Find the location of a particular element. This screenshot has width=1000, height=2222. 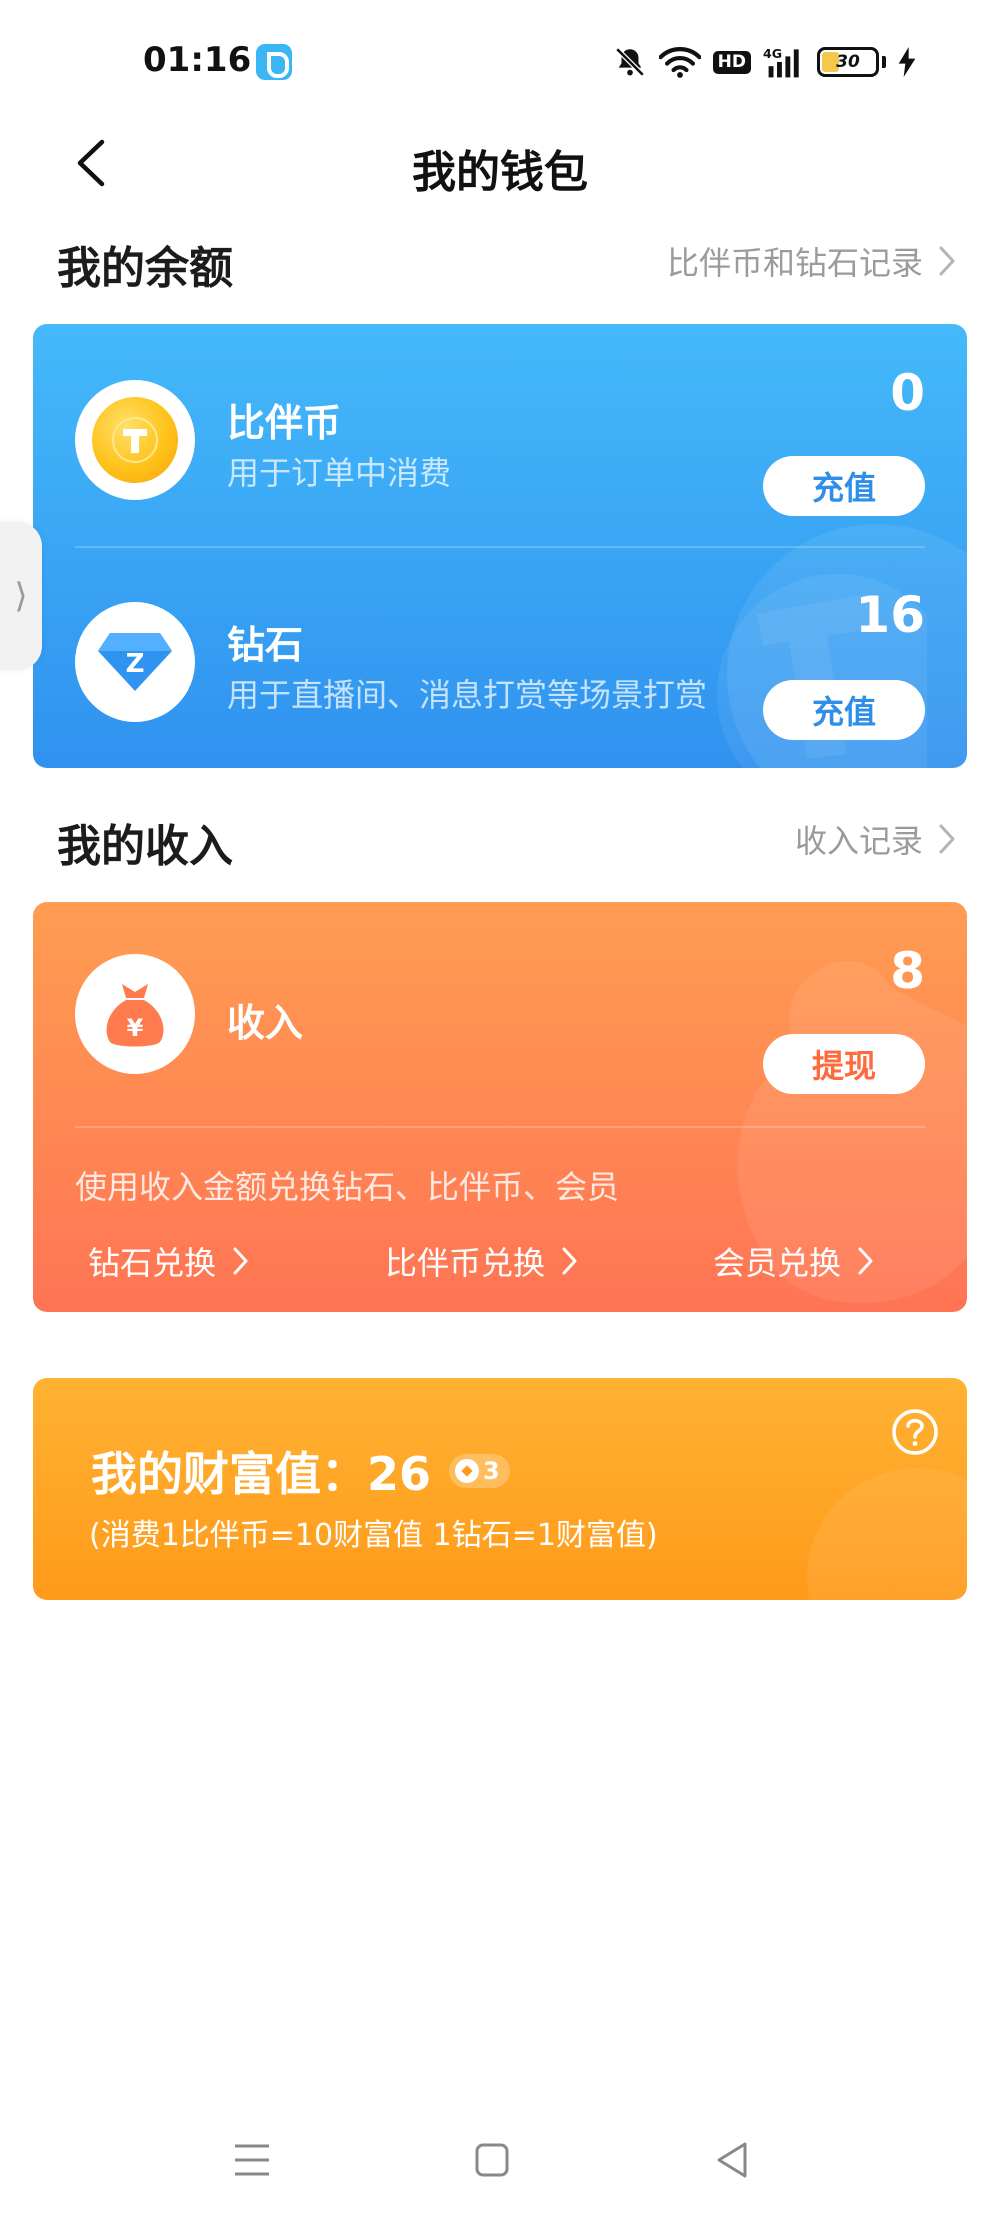

page-title: 我的钱包 is located at coordinates (500, 172).